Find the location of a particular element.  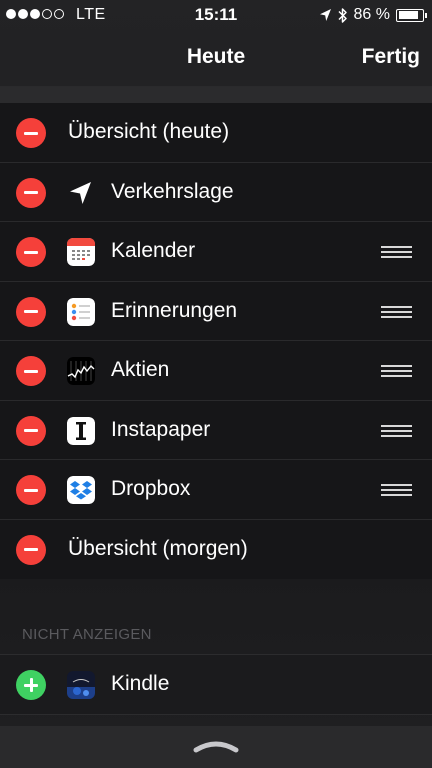

widget-row-stocks: Aktien is located at coordinates (216, 371).